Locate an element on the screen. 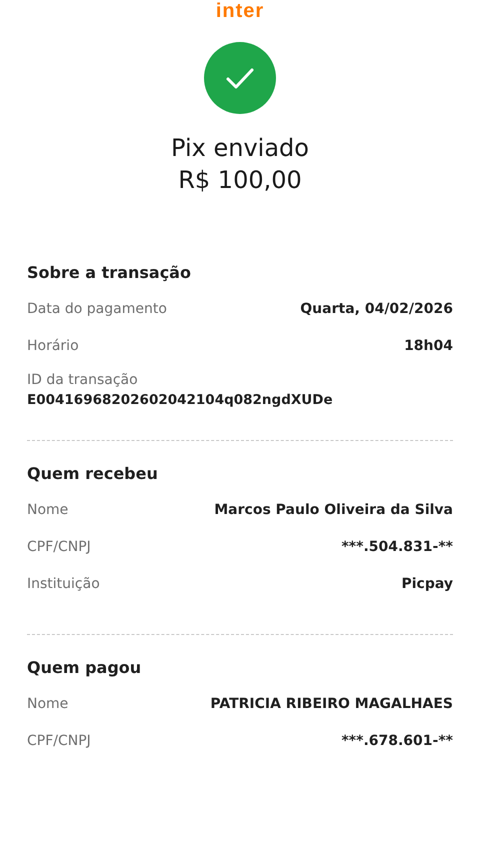 The width and height of the screenshot is (480, 854). field-value: PATRICIA RIBEIRO MAGALHAES is located at coordinates (331, 704).